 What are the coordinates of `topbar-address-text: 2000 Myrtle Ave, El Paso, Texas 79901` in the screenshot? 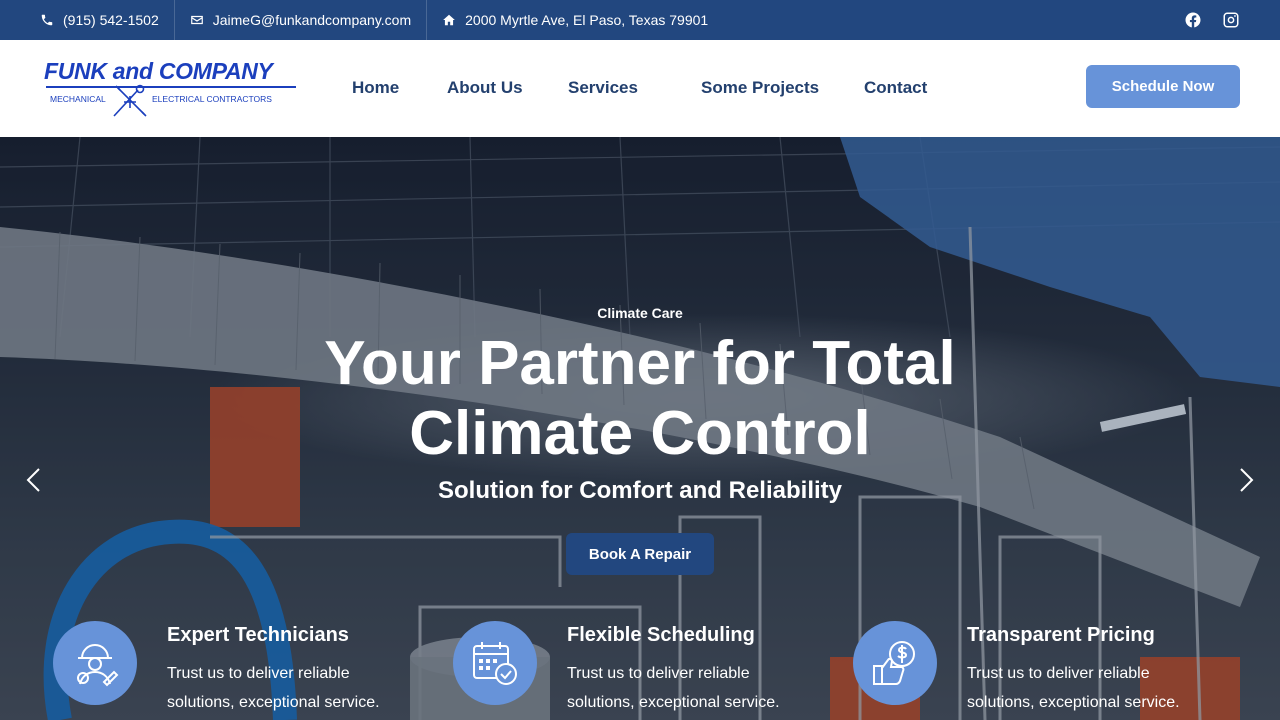 It's located at (587, 20).